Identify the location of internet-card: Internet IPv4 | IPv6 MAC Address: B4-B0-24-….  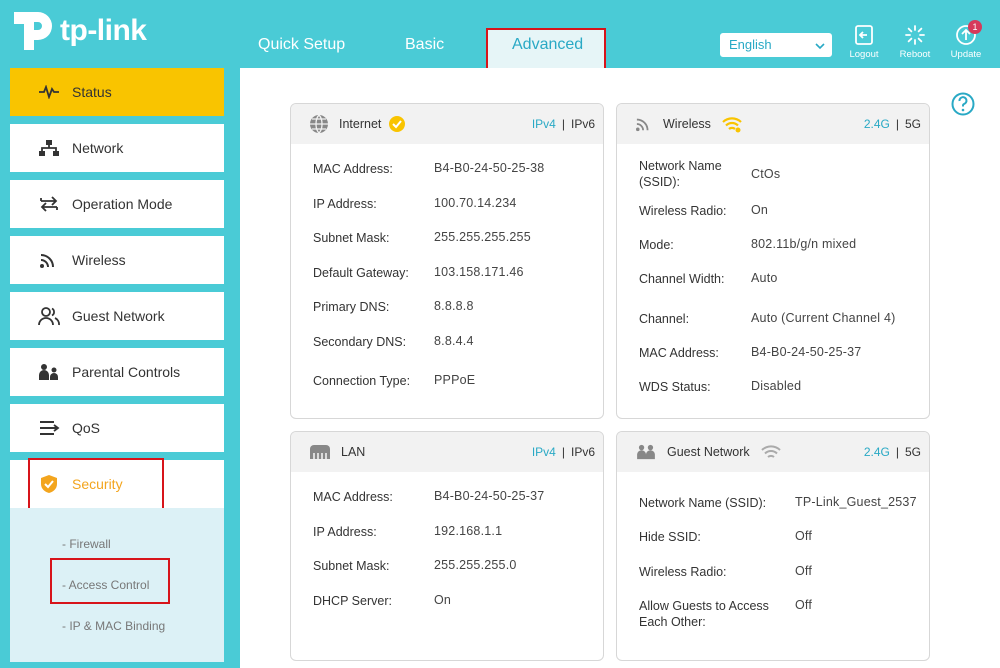
(447, 261).